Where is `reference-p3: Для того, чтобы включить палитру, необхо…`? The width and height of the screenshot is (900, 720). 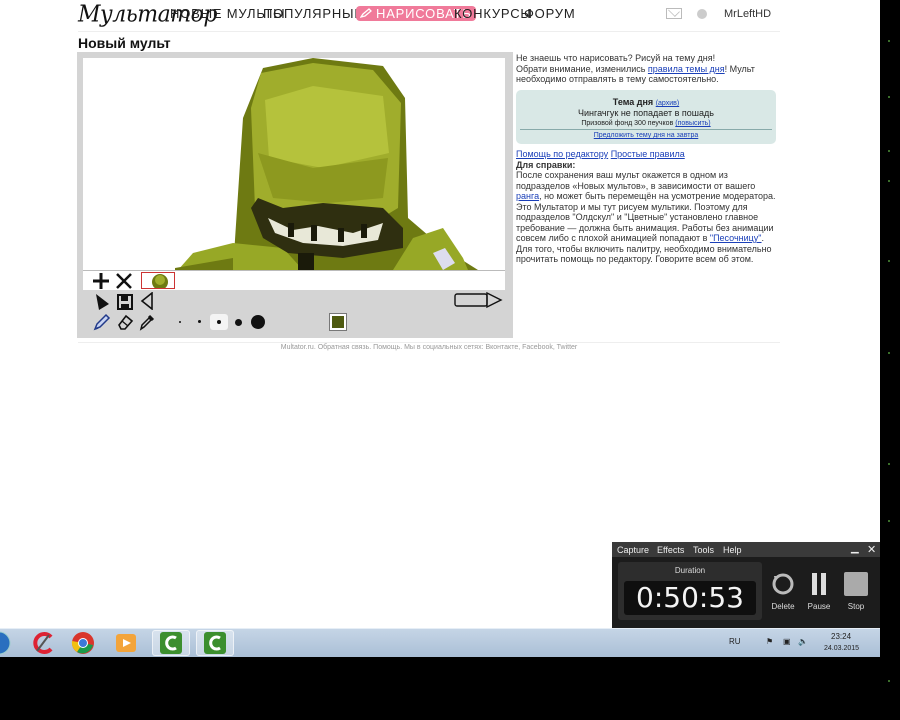 reference-p3: Для того, чтобы включить палитру, необхо… is located at coordinates (644, 254).